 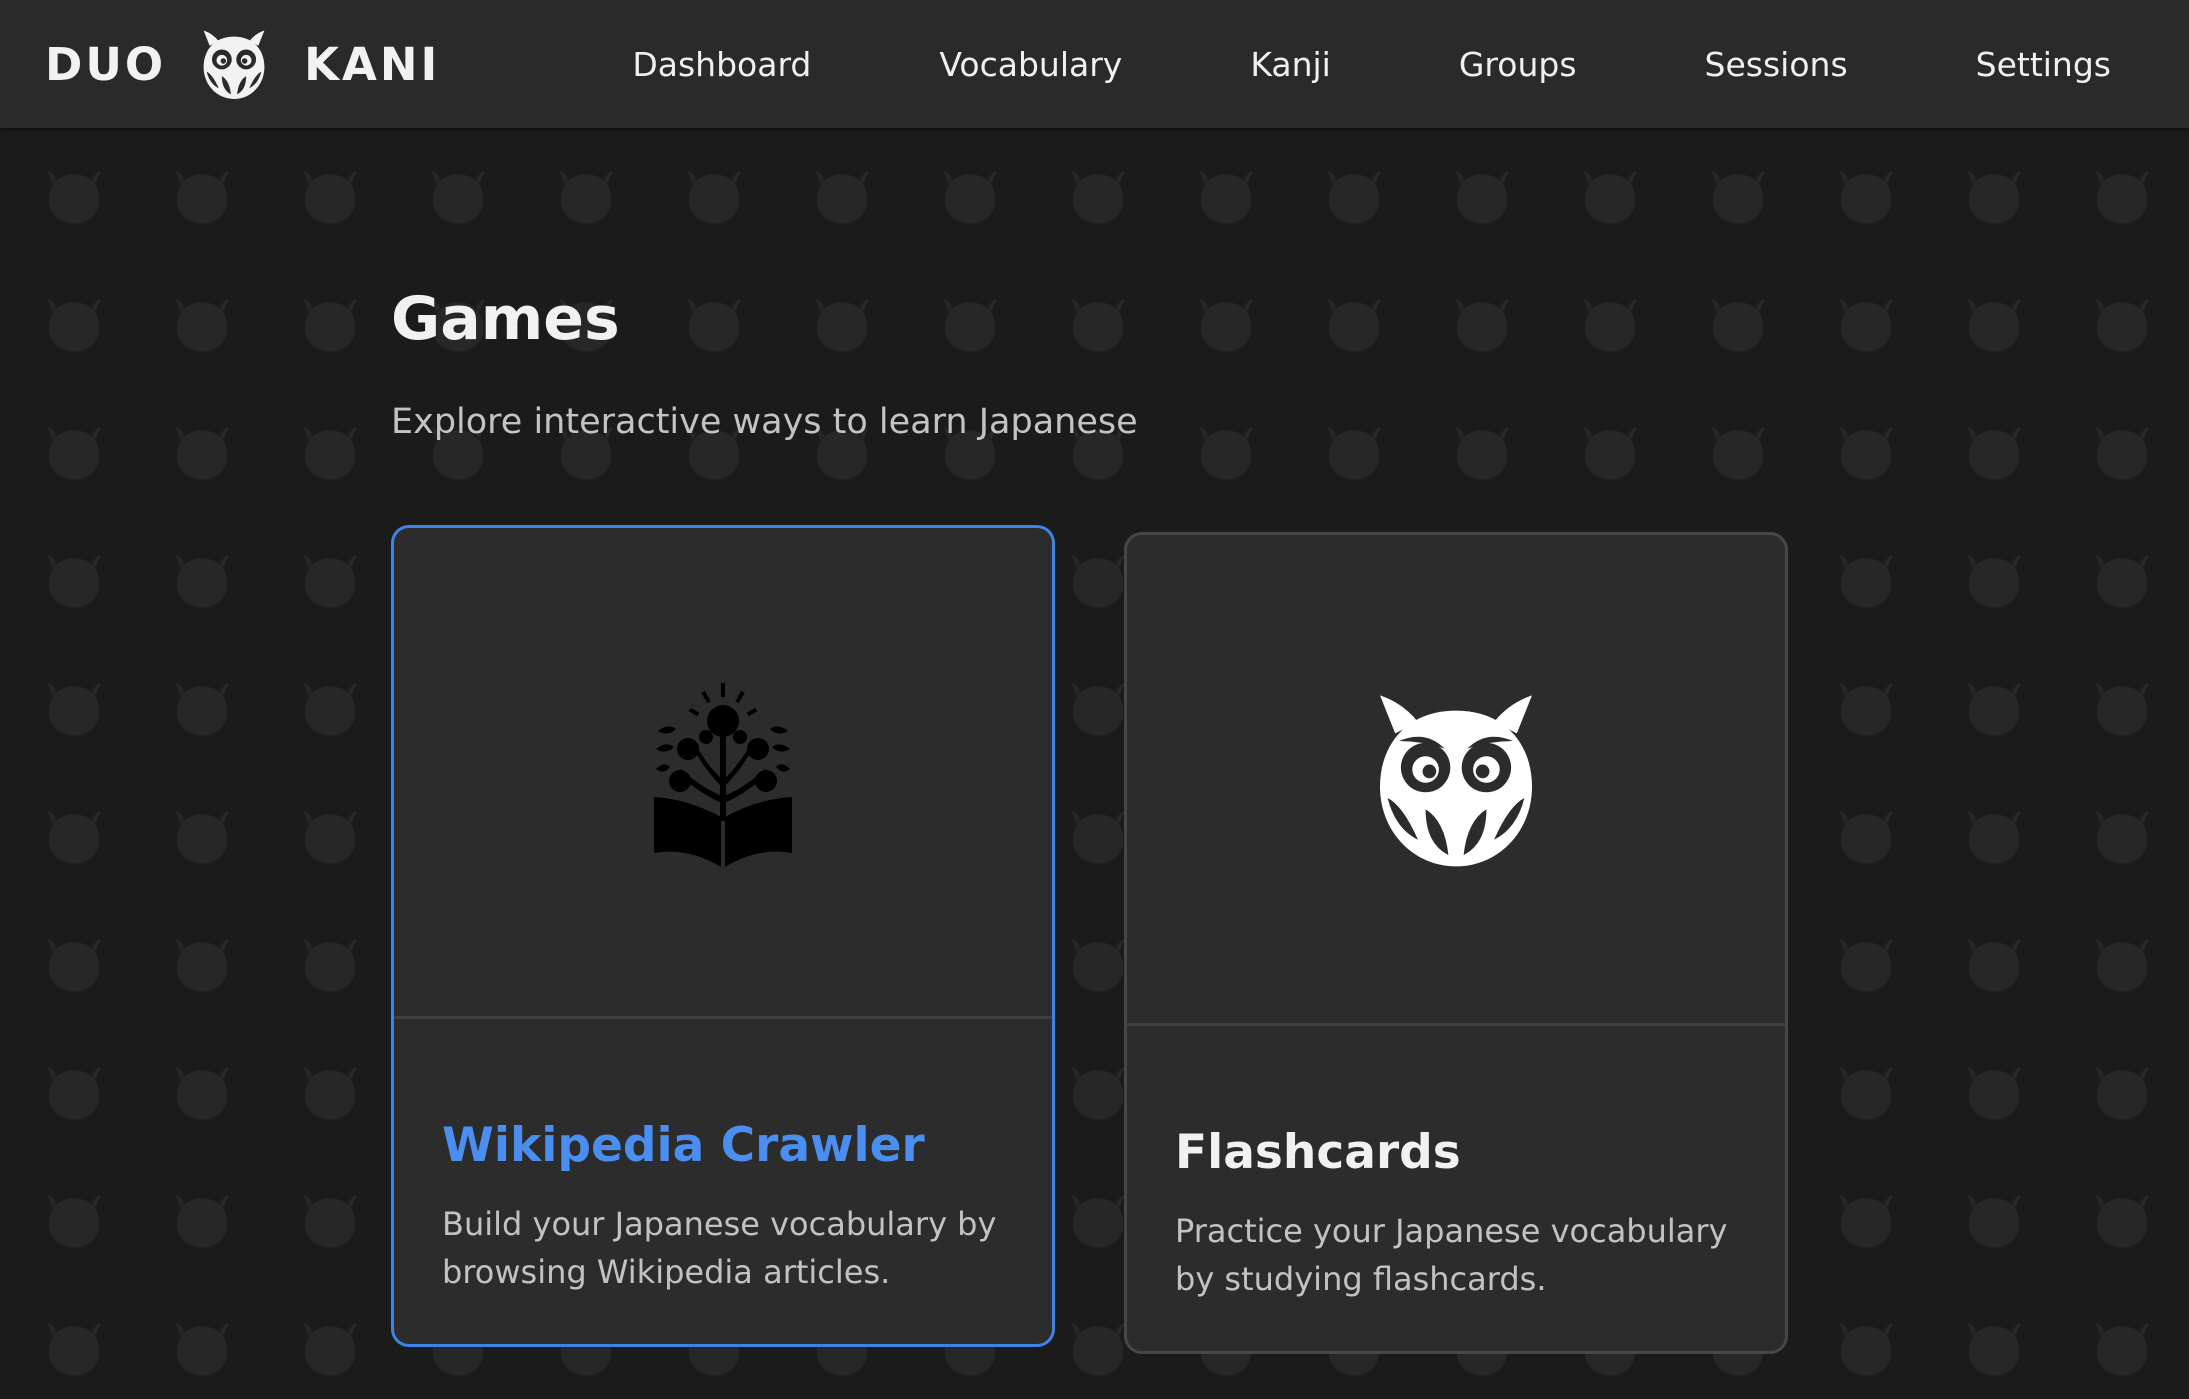 I want to click on brand: DUO KANI, so click(x=242, y=64).